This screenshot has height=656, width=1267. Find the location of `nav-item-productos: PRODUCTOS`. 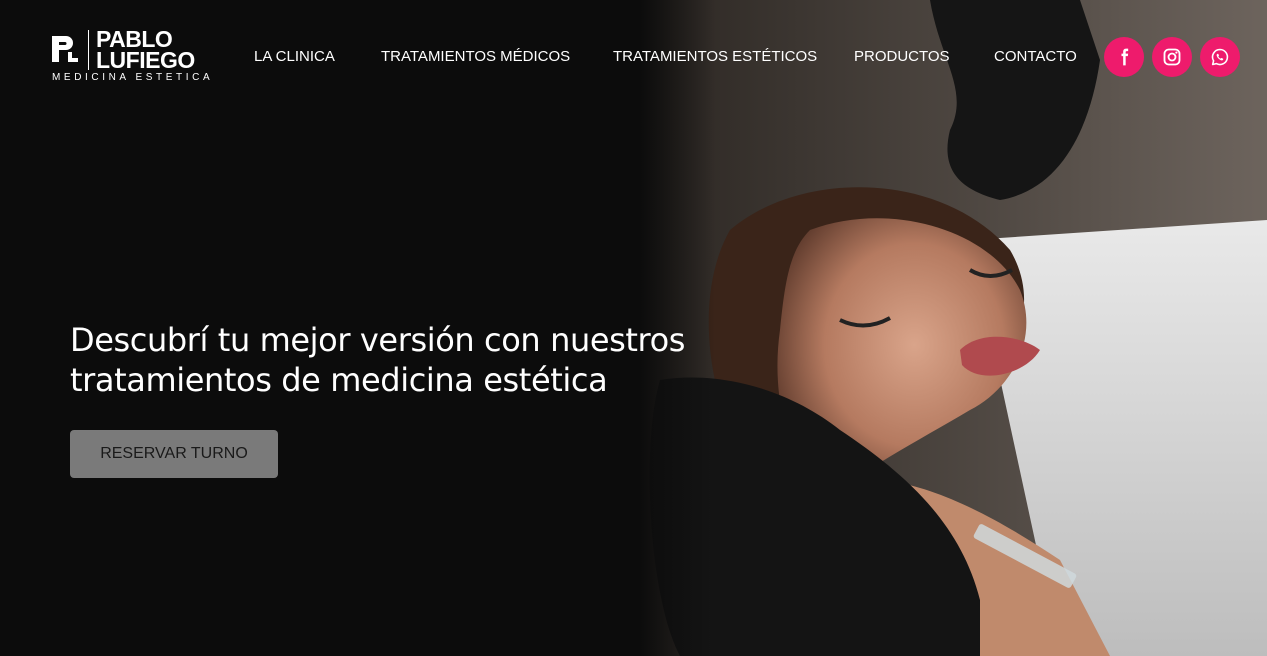

nav-item-productos: PRODUCTOS is located at coordinates (902, 56).